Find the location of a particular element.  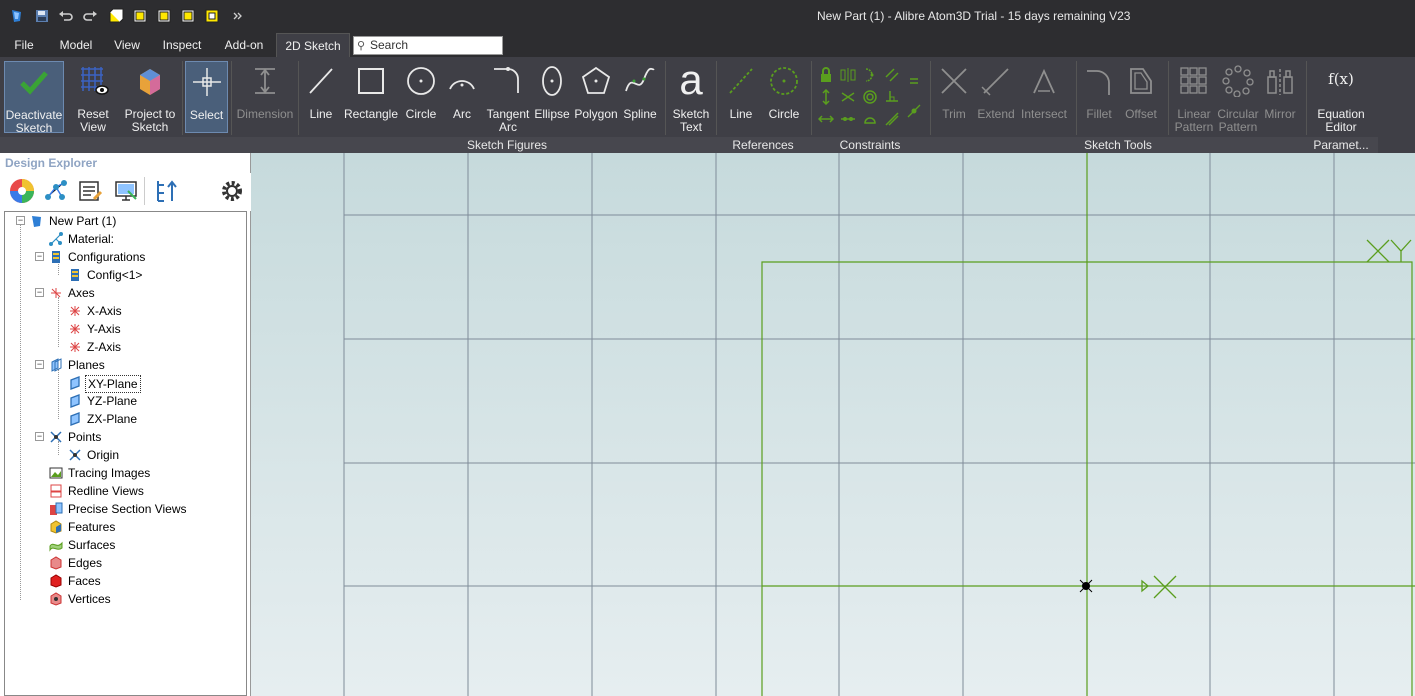

trim-label: Trim is located at coordinates (954, 114).